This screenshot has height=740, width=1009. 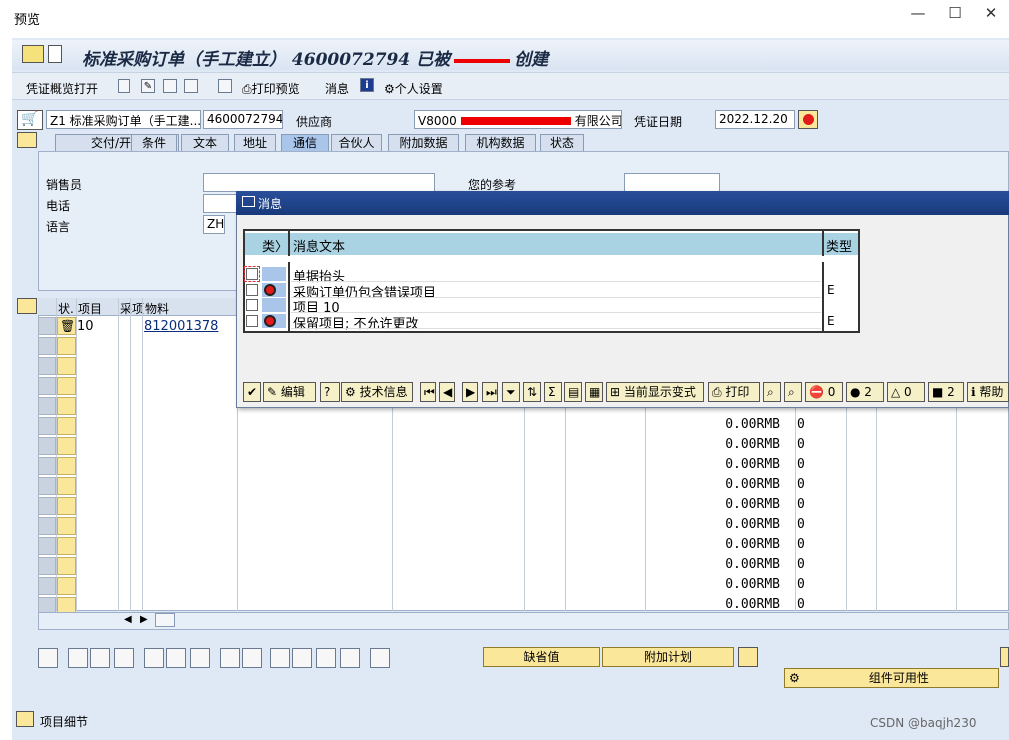 What do you see at coordinates (64, 721) in the screenshot?
I see `item-detail-label: 项目细节` at bounding box center [64, 721].